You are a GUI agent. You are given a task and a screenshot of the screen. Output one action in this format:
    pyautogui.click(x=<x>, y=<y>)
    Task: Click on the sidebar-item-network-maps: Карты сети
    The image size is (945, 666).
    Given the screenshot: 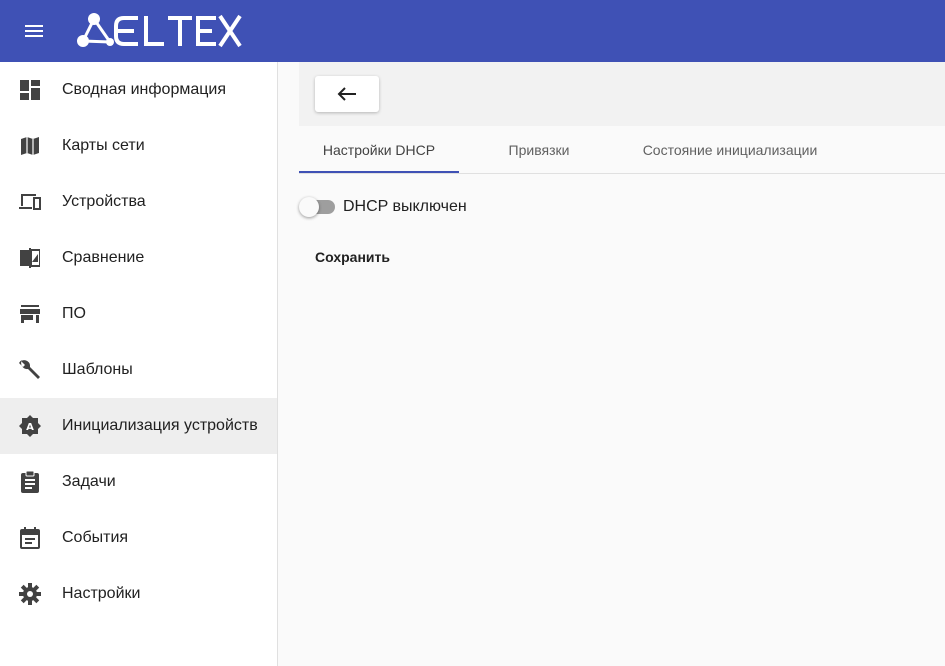 What is the action you would take?
    pyautogui.click(x=138, y=146)
    